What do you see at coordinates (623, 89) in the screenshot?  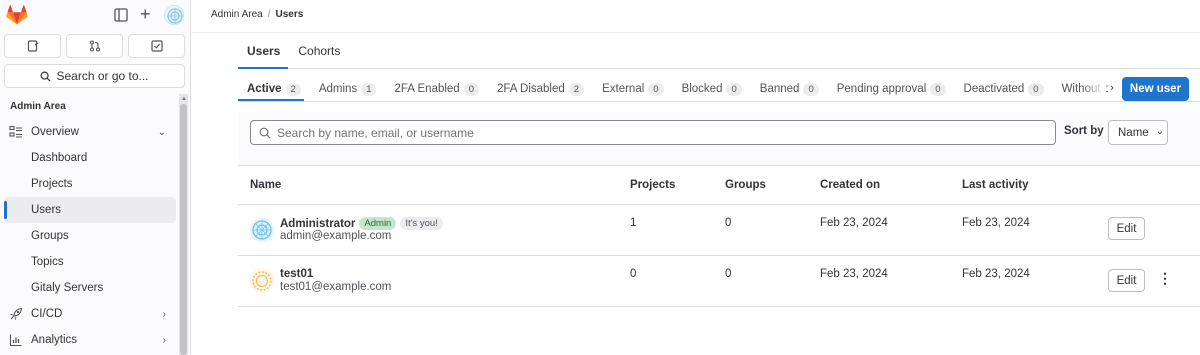 I see `tab-label: External` at bounding box center [623, 89].